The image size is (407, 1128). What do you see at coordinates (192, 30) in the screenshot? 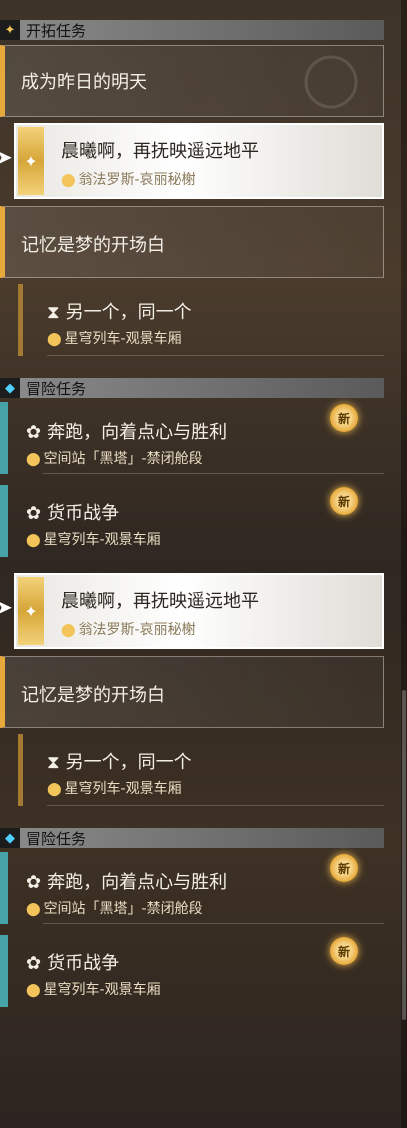
I see `category-trailblaze: ✦ 开拓任务` at bounding box center [192, 30].